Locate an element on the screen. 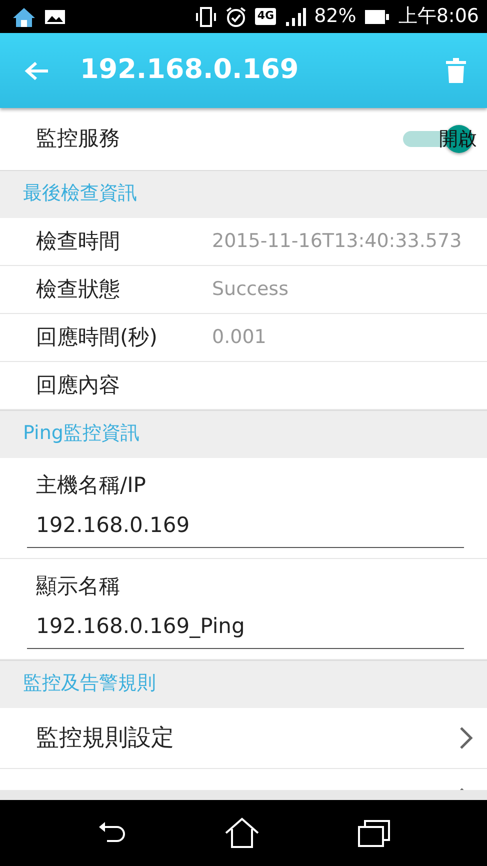 The width and height of the screenshot is (487, 866). field-label: 主機名稱/IP is located at coordinates (91, 485).